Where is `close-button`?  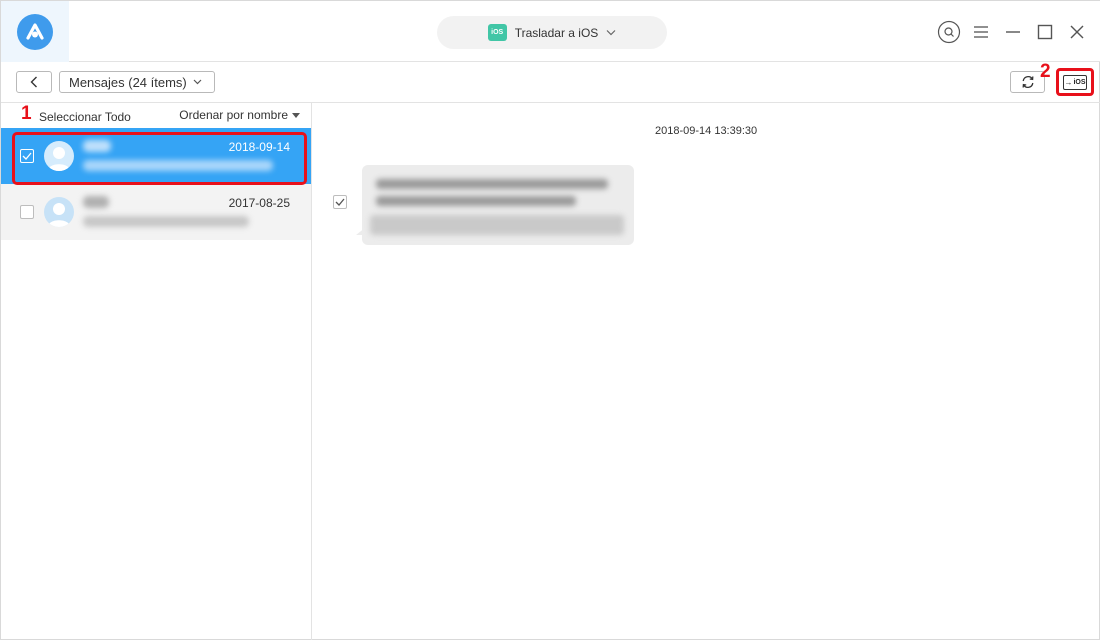 close-button is located at coordinates (1077, 32).